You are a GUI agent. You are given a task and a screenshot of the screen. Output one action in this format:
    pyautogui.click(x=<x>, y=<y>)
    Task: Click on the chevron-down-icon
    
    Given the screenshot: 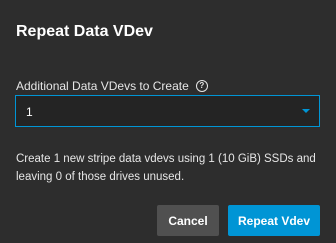 What is the action you would take?
    pyautogui.click(x=306, y=111)
    